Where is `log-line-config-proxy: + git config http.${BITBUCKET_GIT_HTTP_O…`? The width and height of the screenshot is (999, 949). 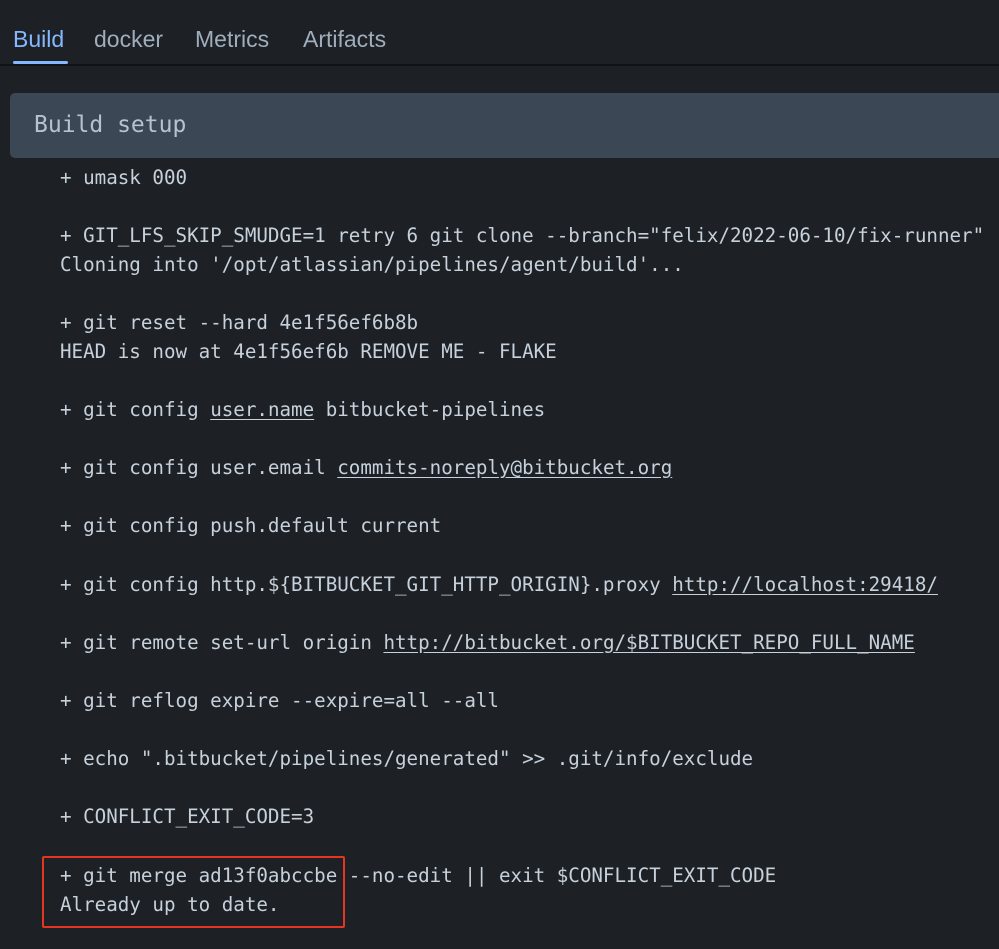 log-line-config-proxy: + git config http.${BITBUCKET_GIT_HTTP_O… is located at coordinates (499, 585).